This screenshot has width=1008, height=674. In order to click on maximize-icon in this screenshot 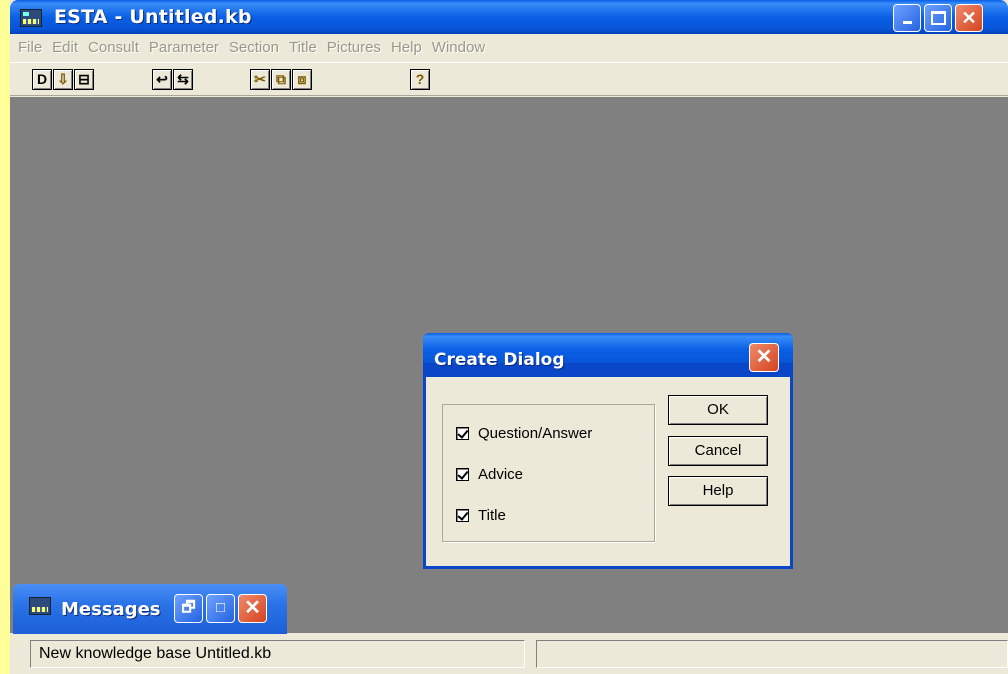, I will do `click(938, 18)`.